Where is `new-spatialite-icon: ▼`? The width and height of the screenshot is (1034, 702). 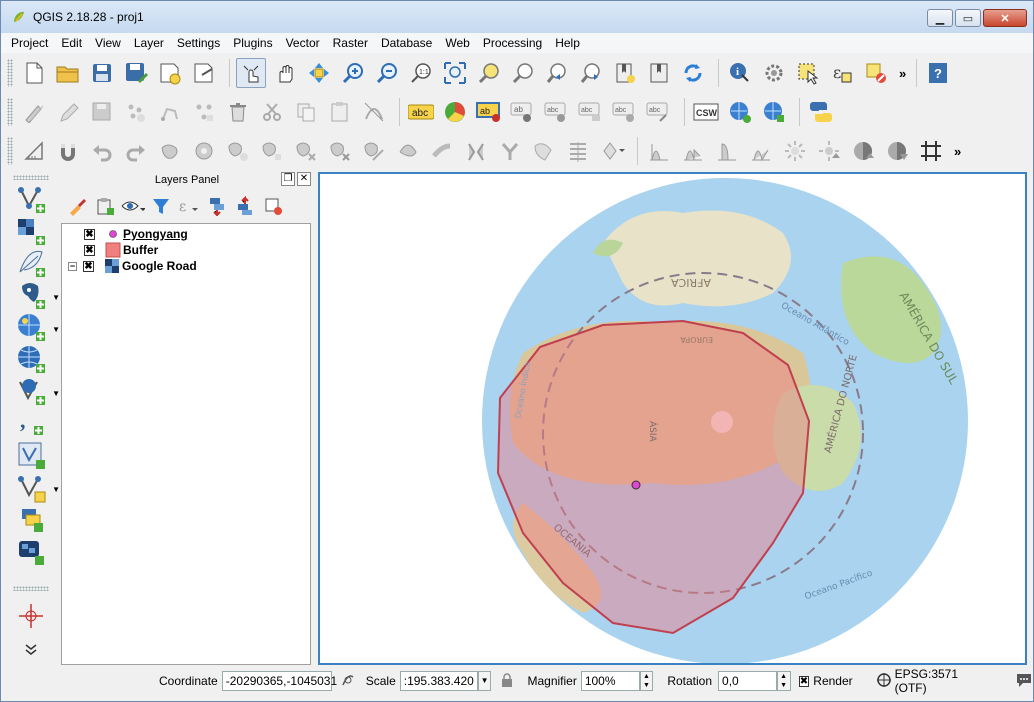
new-spatialite-icon: ▼ is located at coordinates (37, 487).